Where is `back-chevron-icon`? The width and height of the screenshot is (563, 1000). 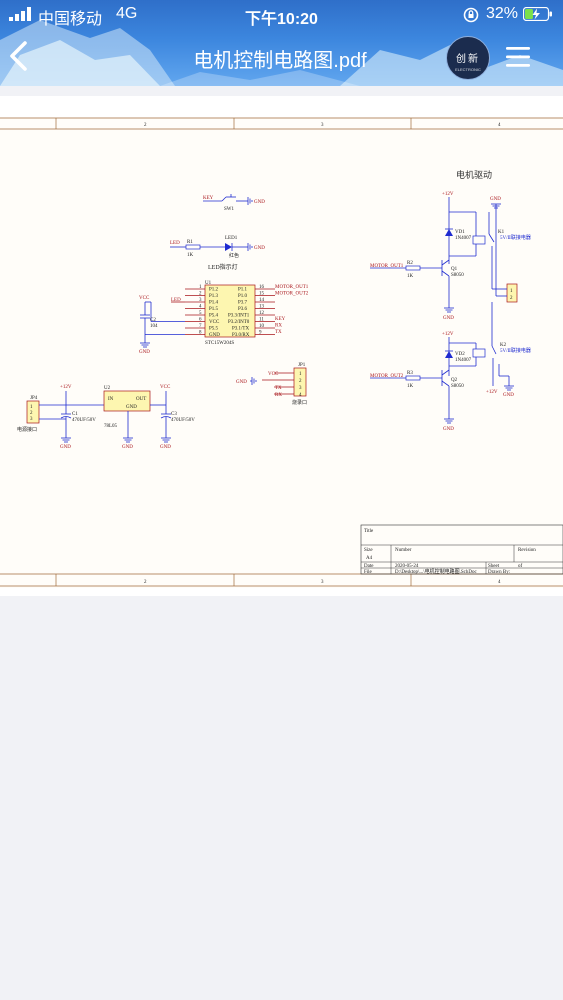
back-chevron-icon is located at coordinates (19, 56).